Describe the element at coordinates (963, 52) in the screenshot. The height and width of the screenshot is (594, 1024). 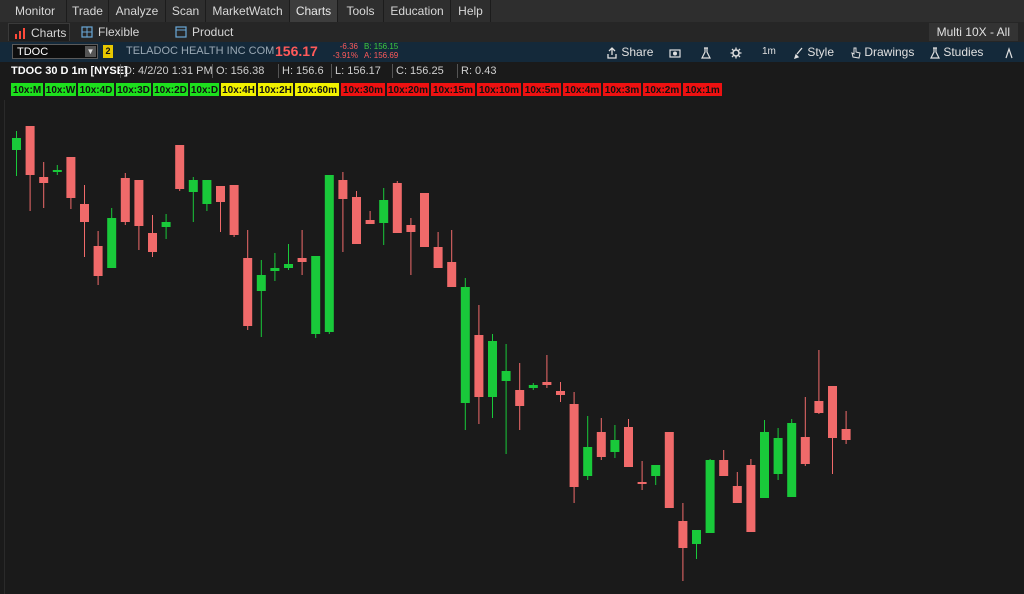
I see `studies-label: Studies` at that location.